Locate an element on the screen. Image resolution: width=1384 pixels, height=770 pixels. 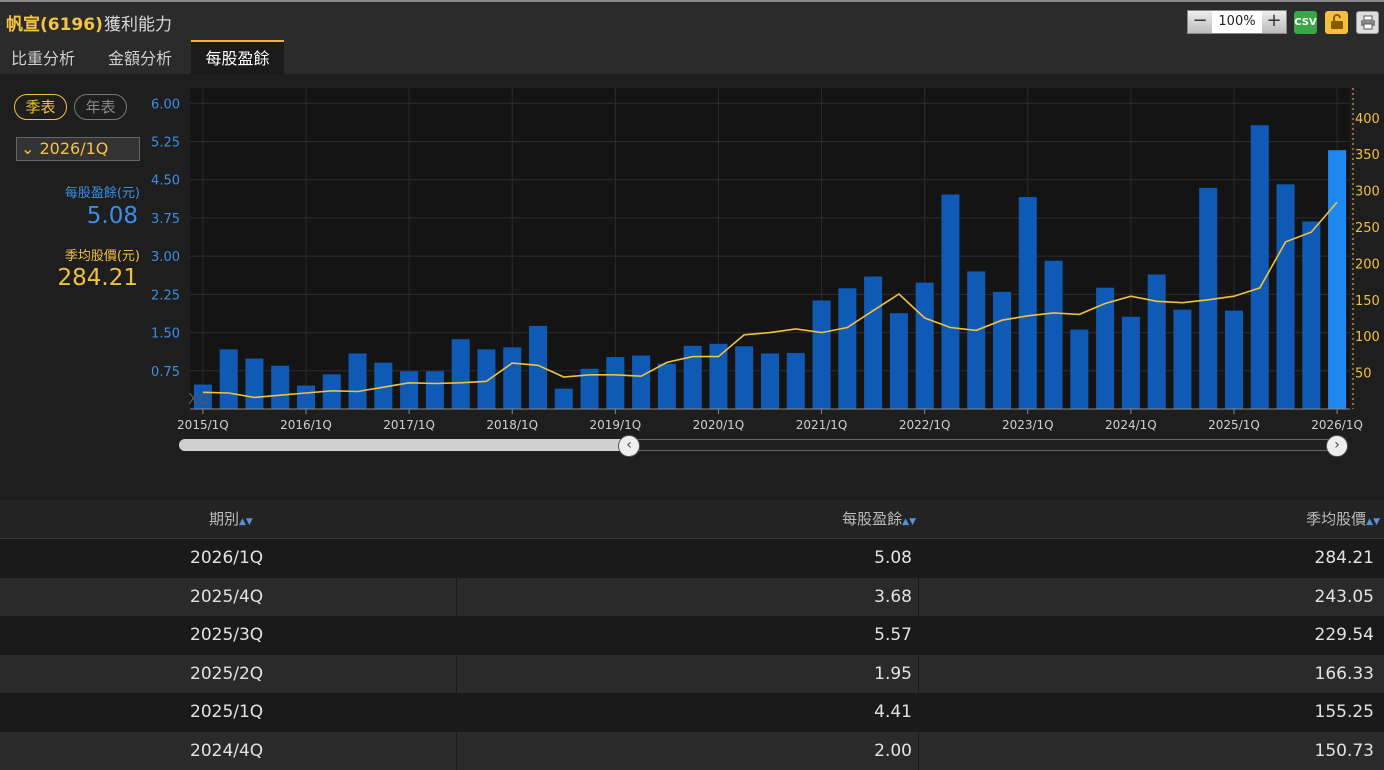
cell-period: 2024/4Q is located at coordinates (226, 751).